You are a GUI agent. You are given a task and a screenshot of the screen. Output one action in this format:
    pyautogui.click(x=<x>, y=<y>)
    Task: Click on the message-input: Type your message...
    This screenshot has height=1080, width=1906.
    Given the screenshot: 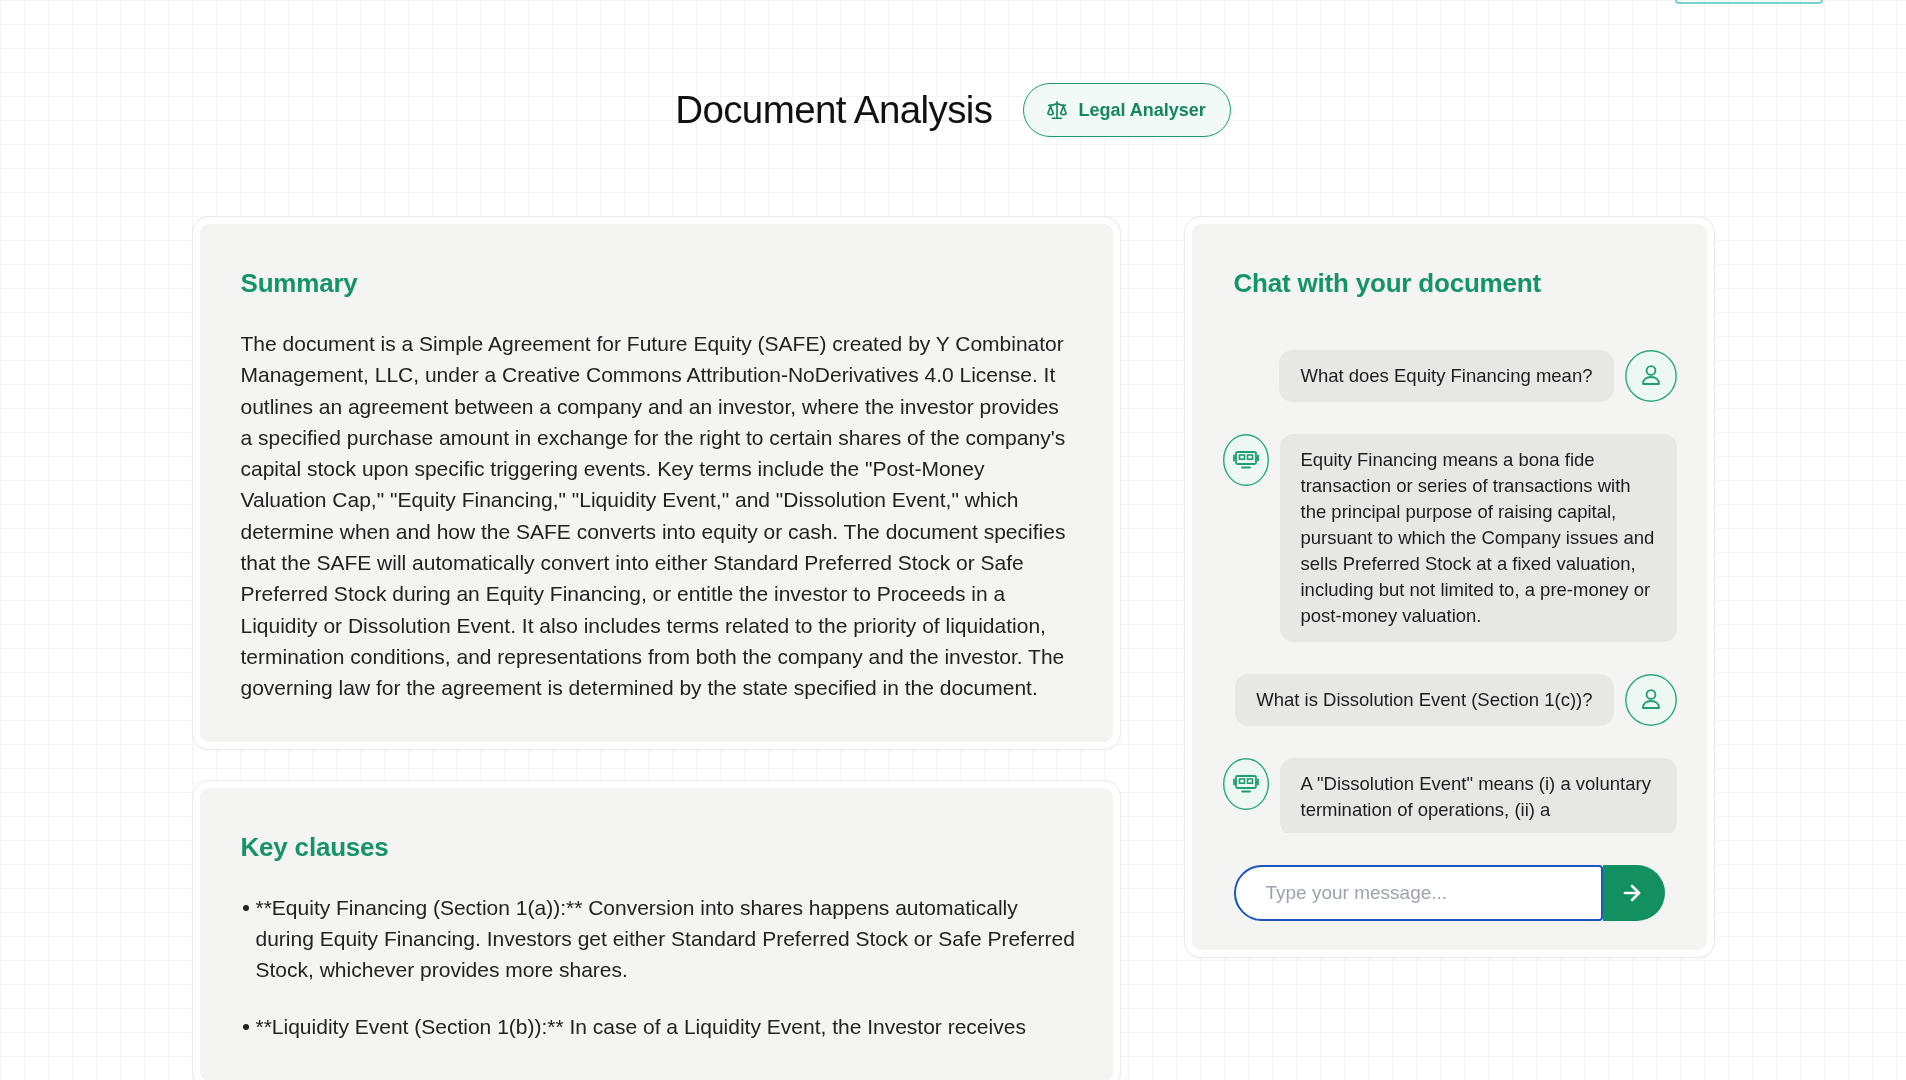 What is the action you would take?
    pyautogui.click(x=1418, y=893)
    